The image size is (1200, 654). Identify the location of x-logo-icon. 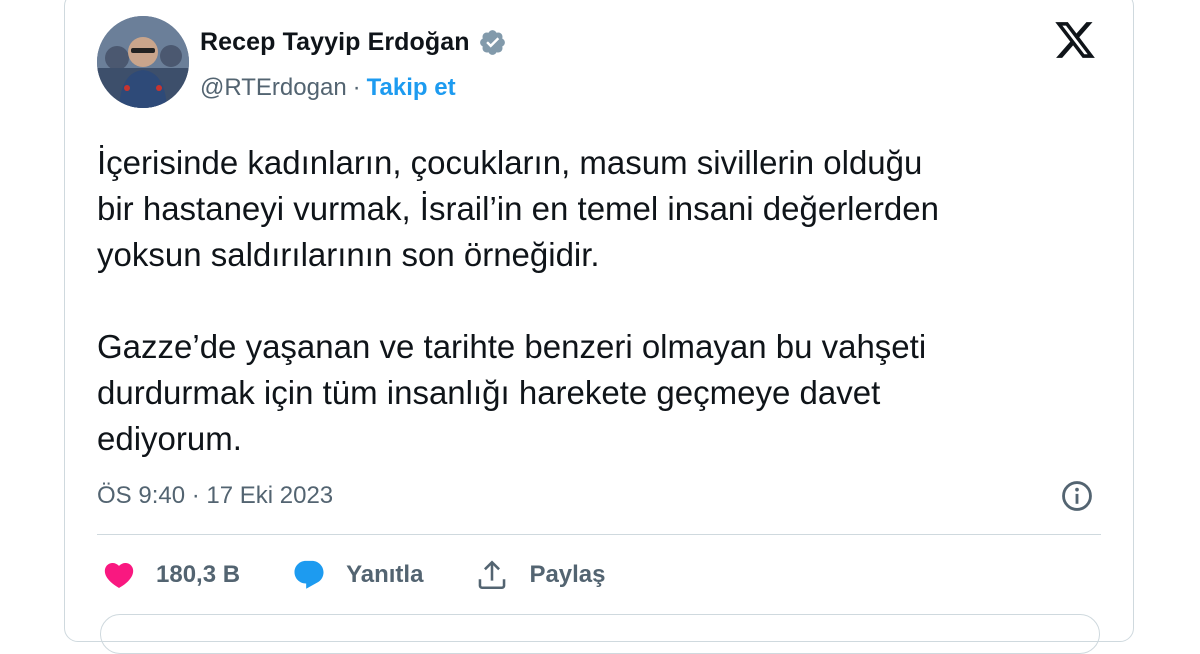
(1075, 40).